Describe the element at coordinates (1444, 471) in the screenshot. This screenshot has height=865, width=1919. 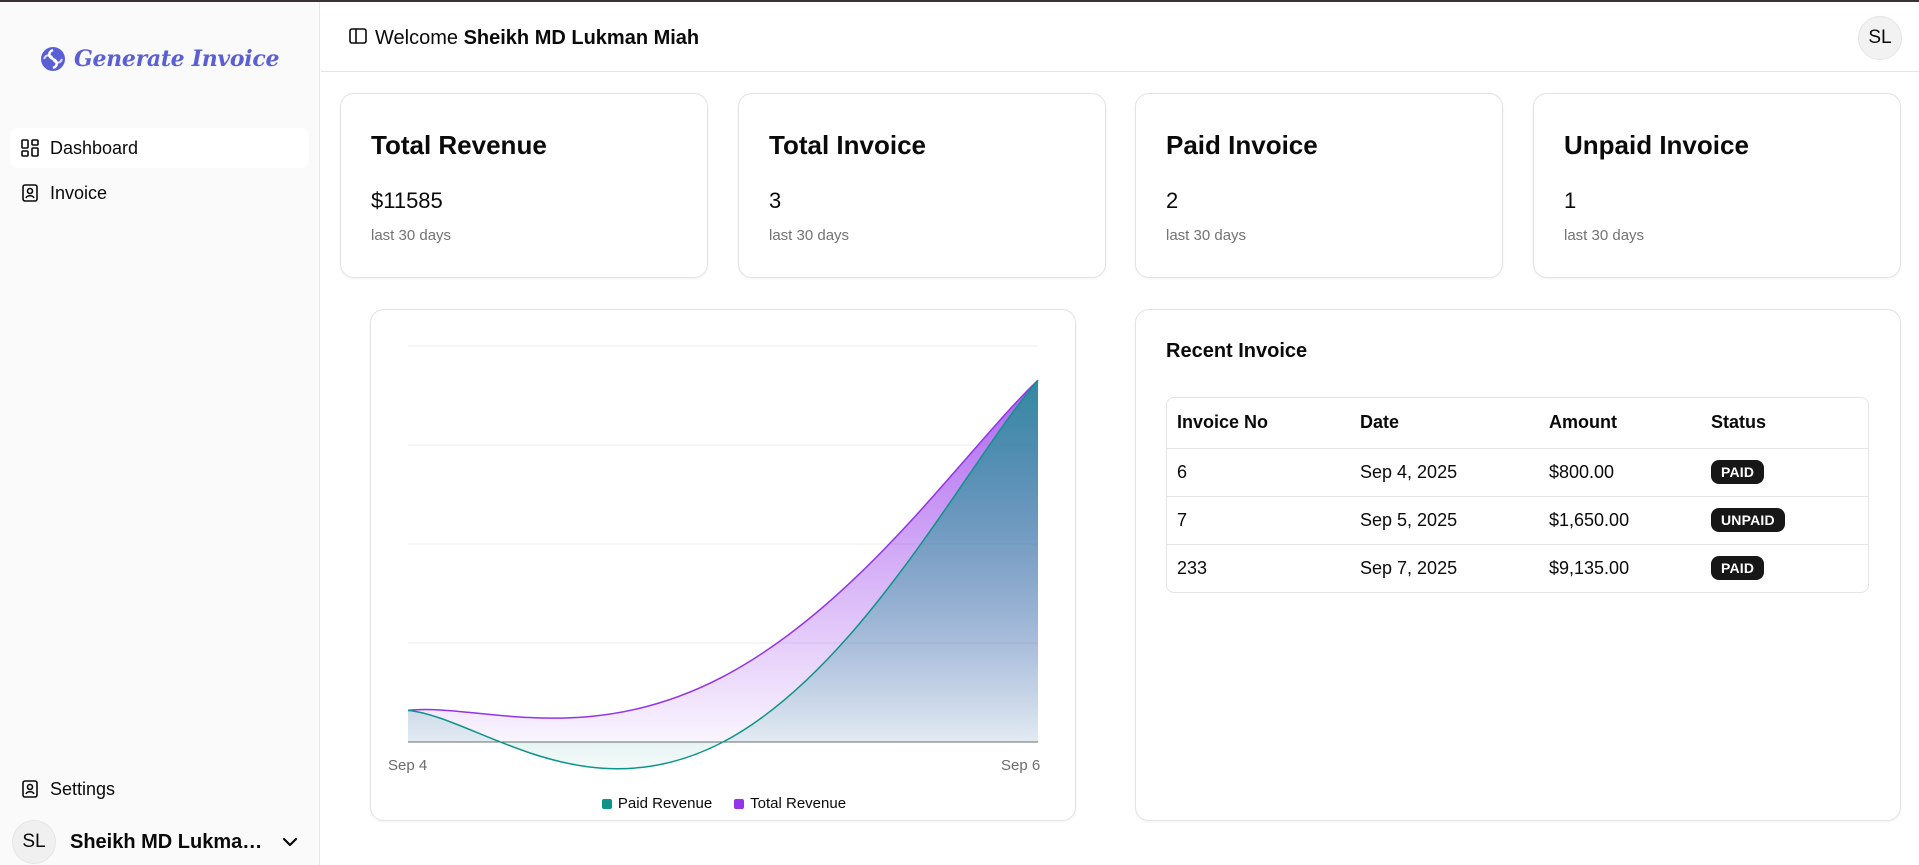
I see `cell-date: Sep 4, 2025` at that location.